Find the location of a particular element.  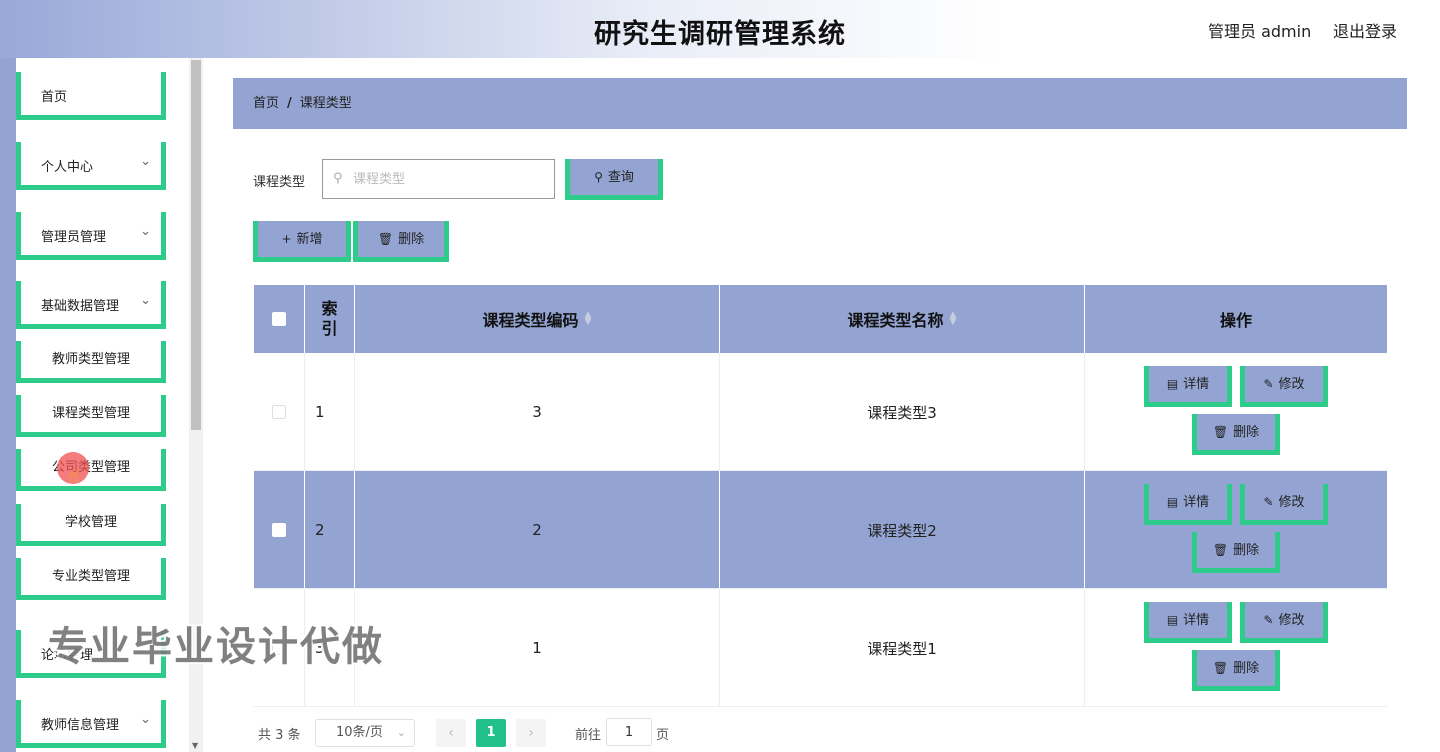

breadcrumb: 首页 / 课程类型 is located at coordinates (820, 103).